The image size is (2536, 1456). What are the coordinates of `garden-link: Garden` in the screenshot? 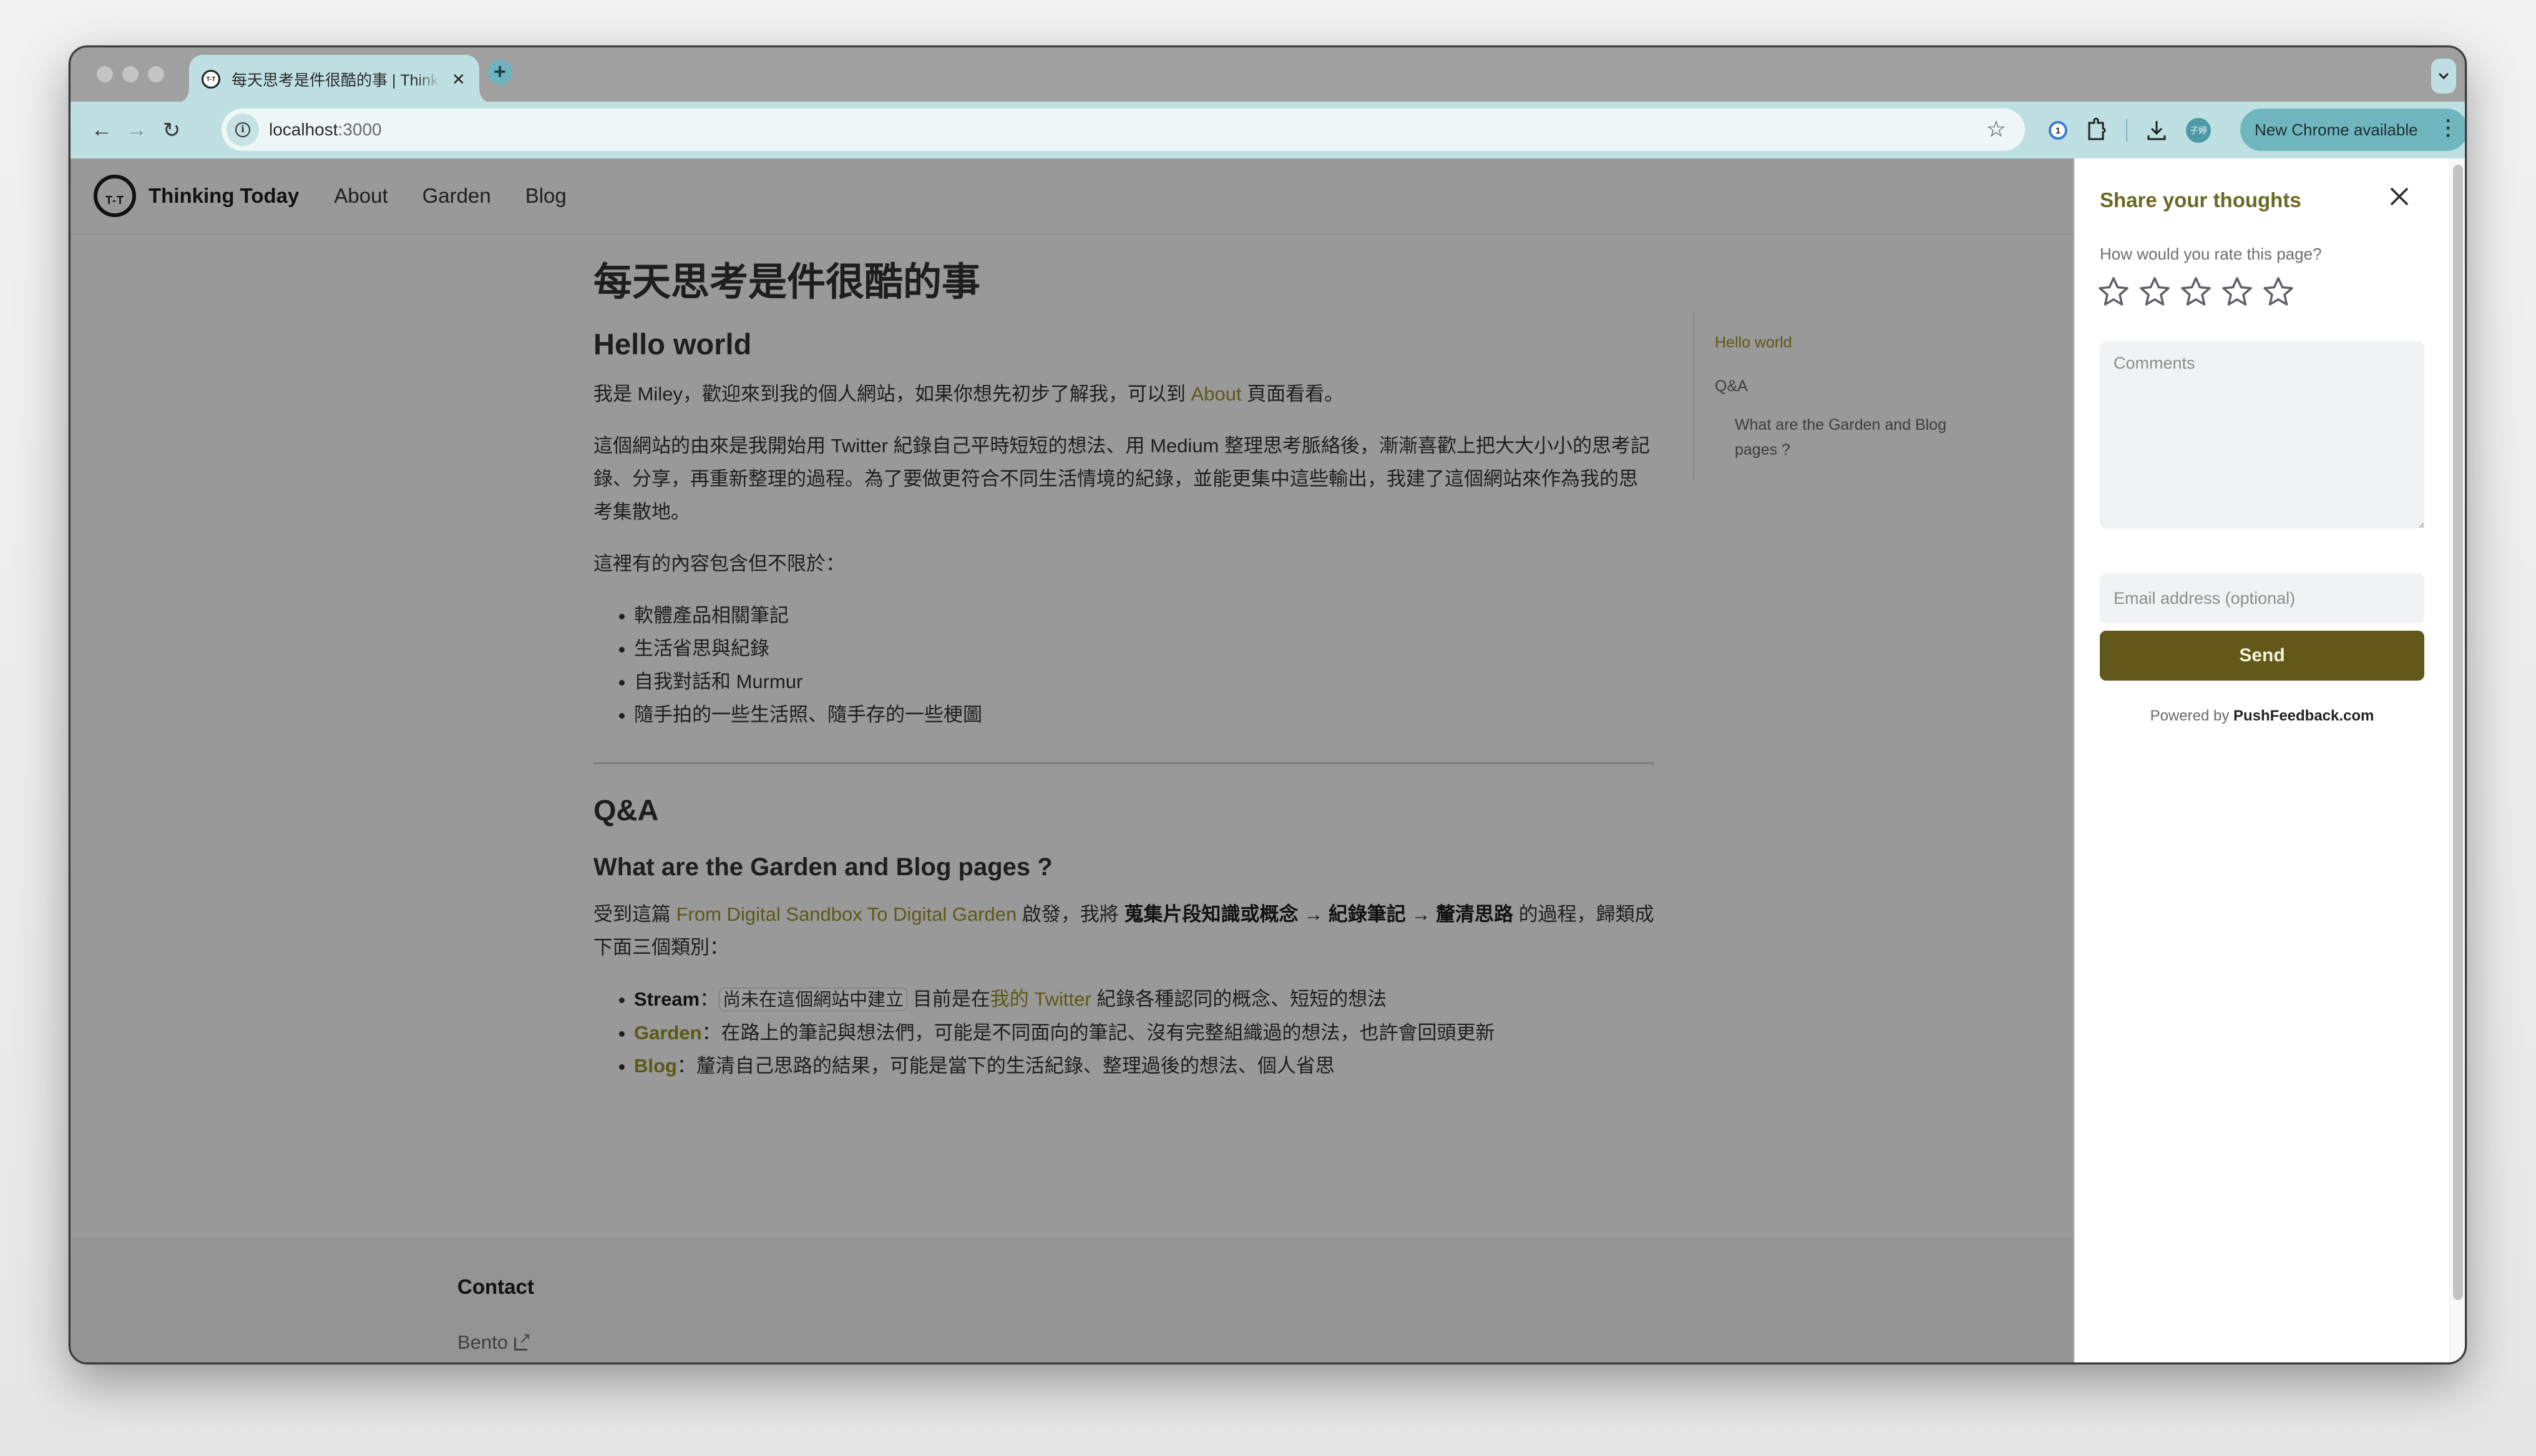 It's located at (668, 1033).